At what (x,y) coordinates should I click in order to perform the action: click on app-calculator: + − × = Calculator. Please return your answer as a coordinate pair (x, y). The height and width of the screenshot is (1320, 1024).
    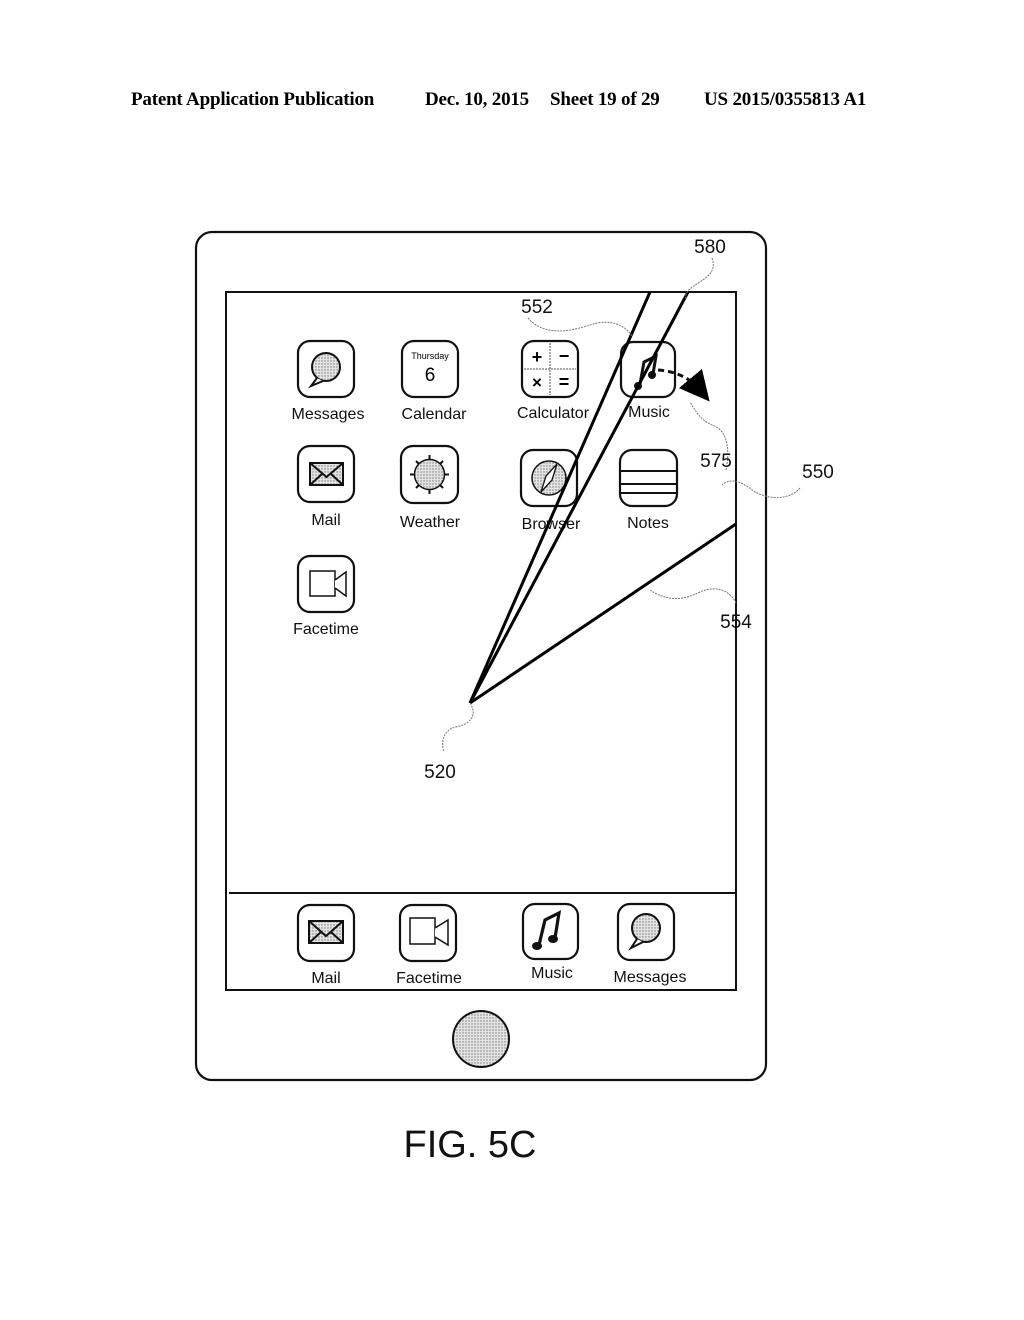
    Looking at the image, I should click on (553, 380).